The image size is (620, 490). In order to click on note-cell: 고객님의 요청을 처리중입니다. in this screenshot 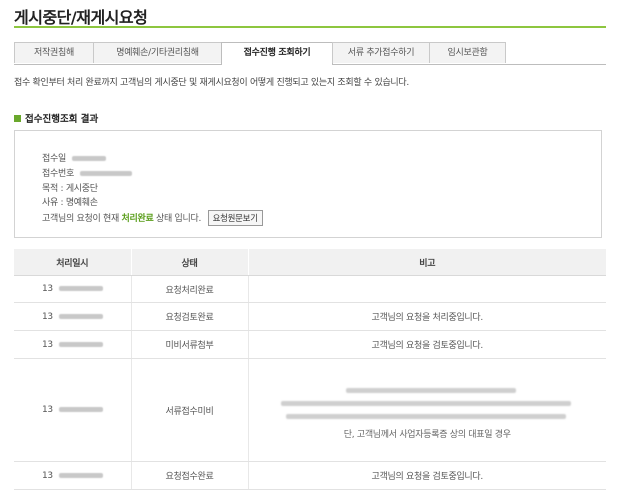, I will do `click(427, 316)`.